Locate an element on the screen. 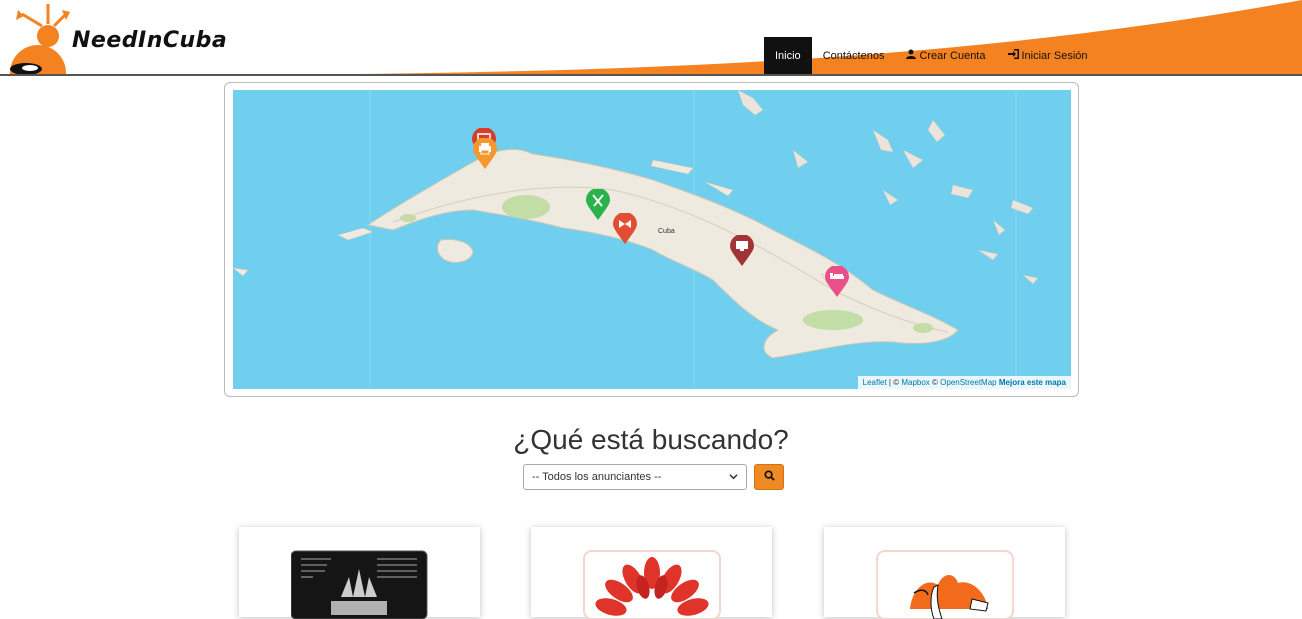  search-button is located at coordinates (769, 477).